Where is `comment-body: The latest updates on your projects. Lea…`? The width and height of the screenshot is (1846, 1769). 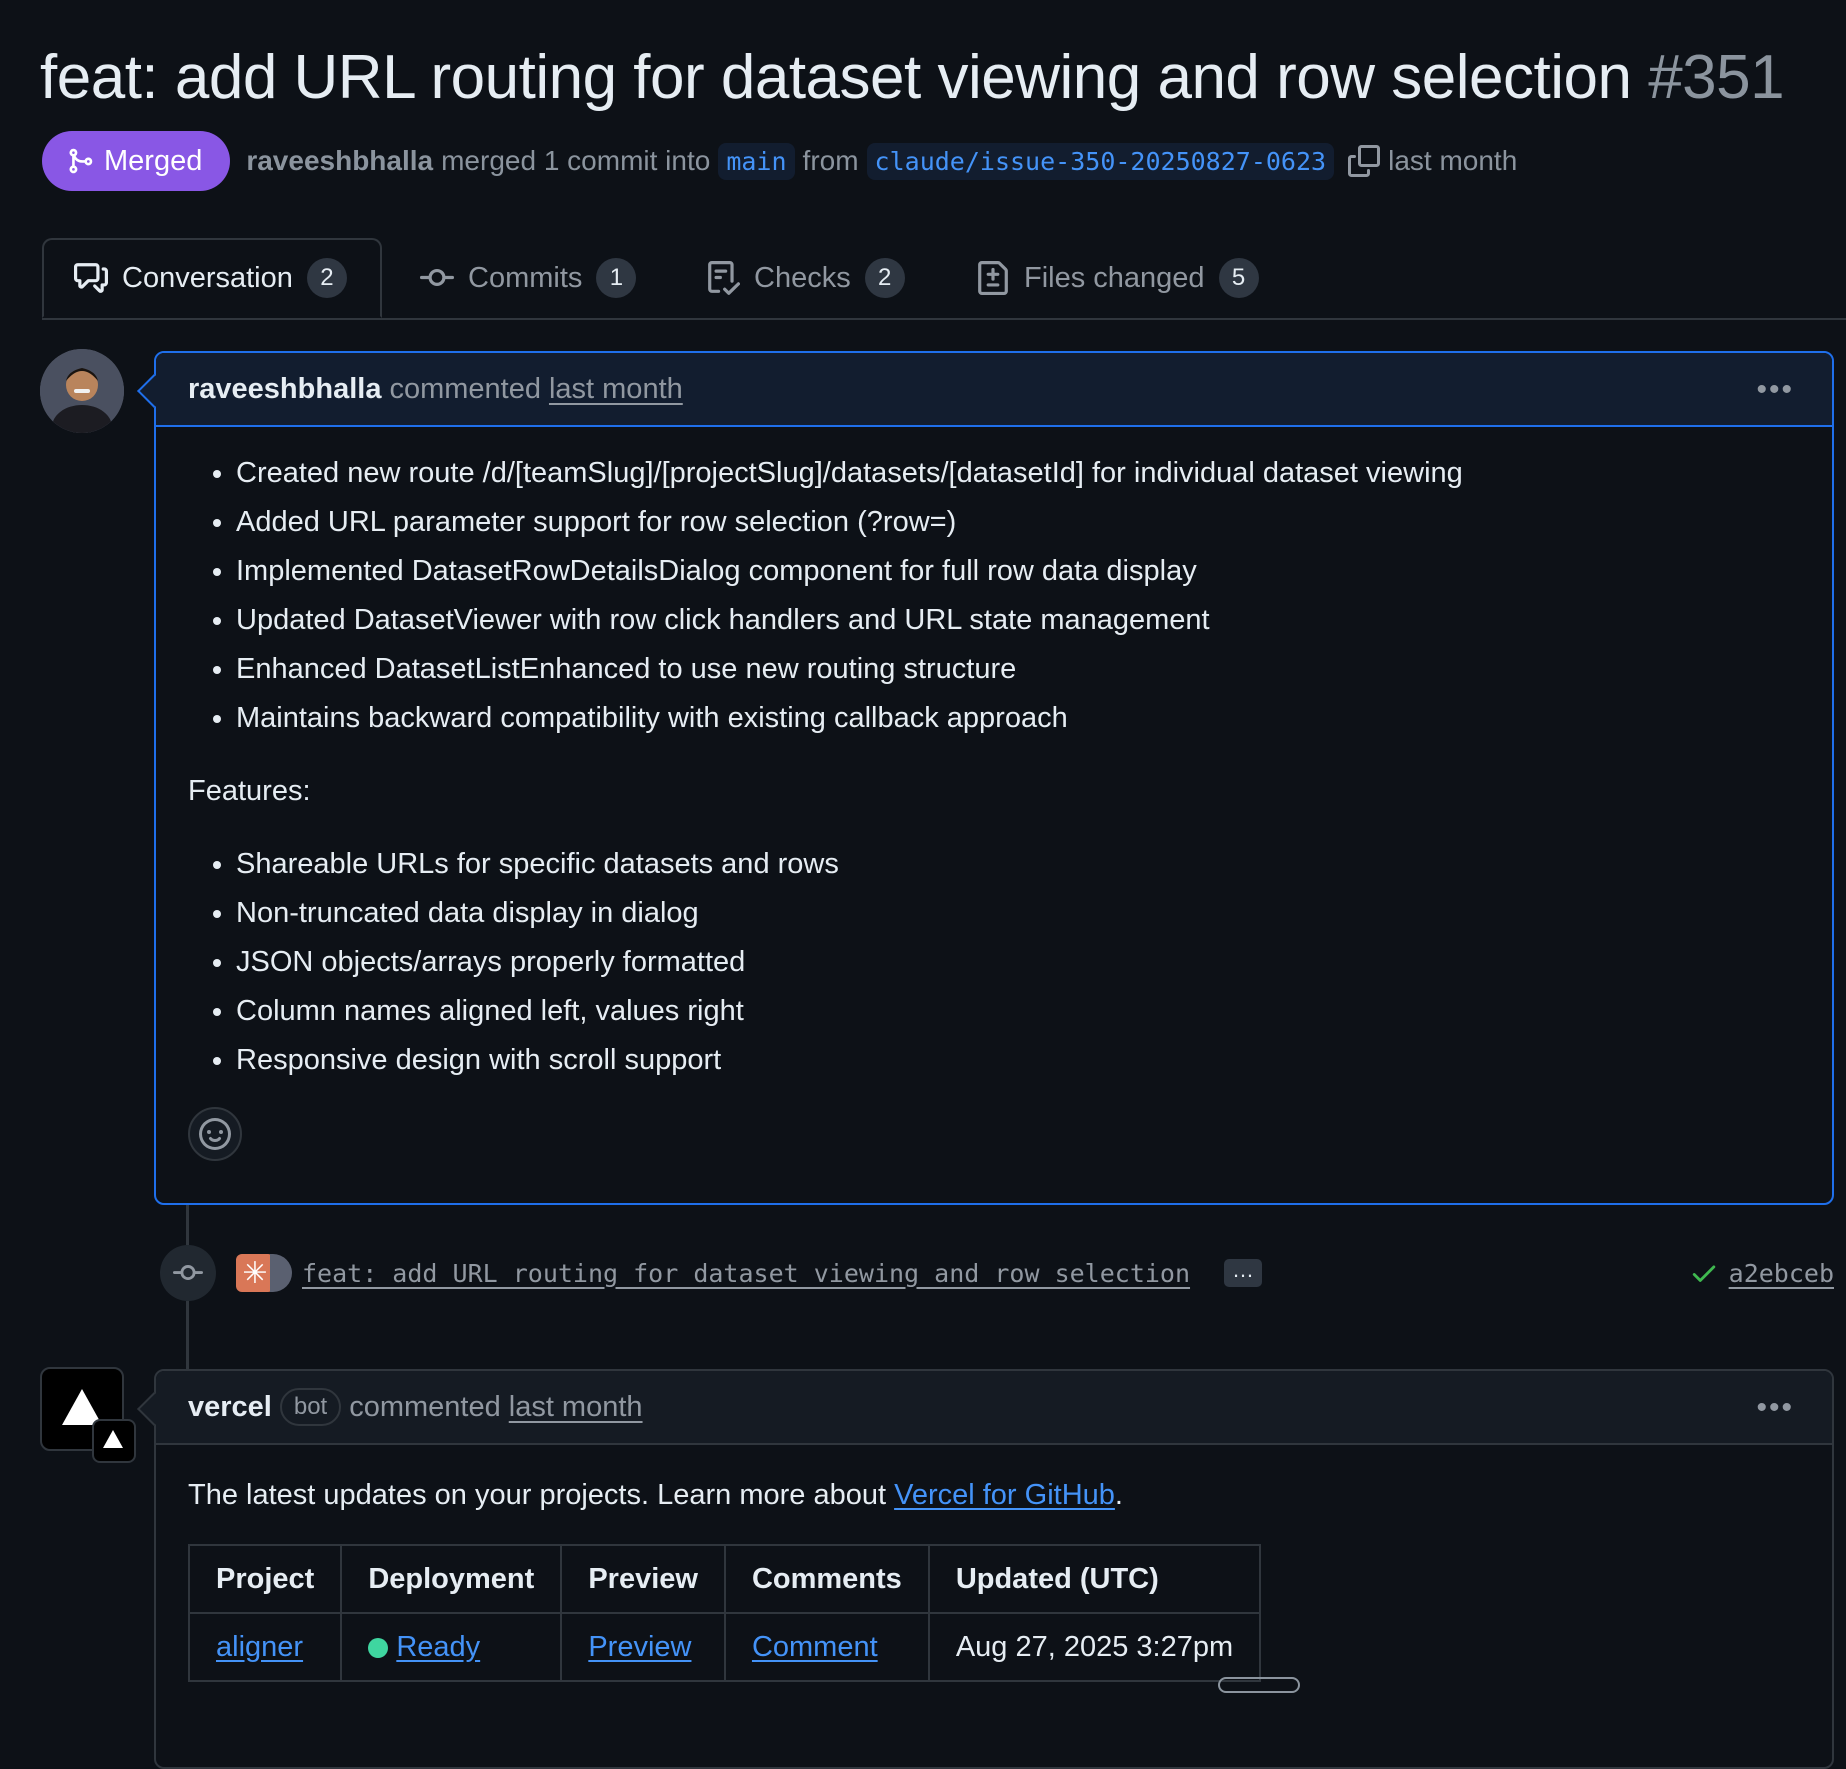 comment-body: The latest updates on your projects. Lea… is located at coordinates (994, 1577).